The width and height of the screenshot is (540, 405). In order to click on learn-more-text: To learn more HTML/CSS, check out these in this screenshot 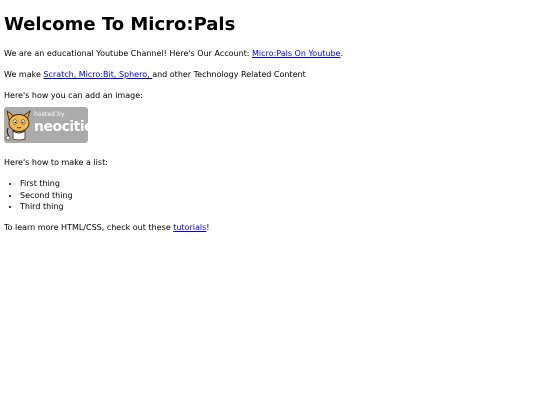, I will do `click(89, 227)`.